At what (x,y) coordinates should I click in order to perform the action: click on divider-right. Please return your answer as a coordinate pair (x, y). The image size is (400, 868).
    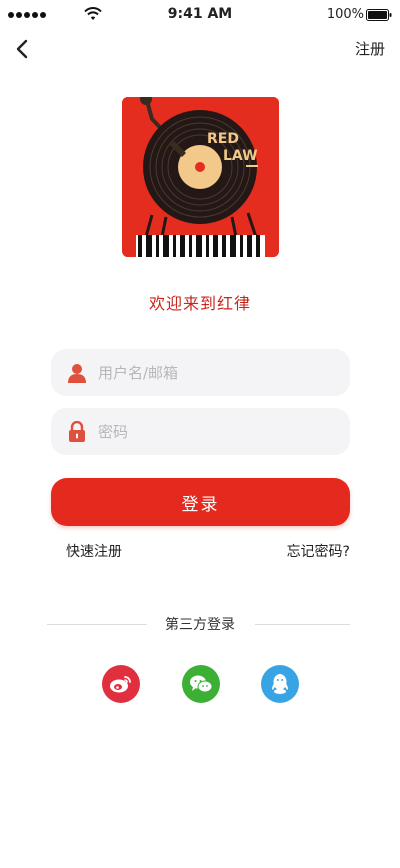
    Looking at the image, I should click on (302, 624).